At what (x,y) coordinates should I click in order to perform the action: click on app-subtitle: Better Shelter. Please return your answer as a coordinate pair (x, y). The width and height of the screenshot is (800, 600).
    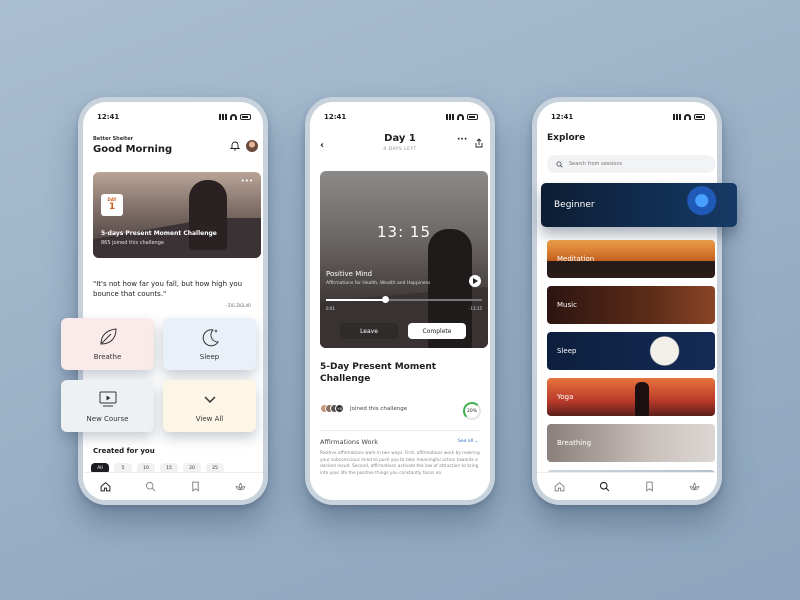
    Looking at the image, I should click on (113, 139).